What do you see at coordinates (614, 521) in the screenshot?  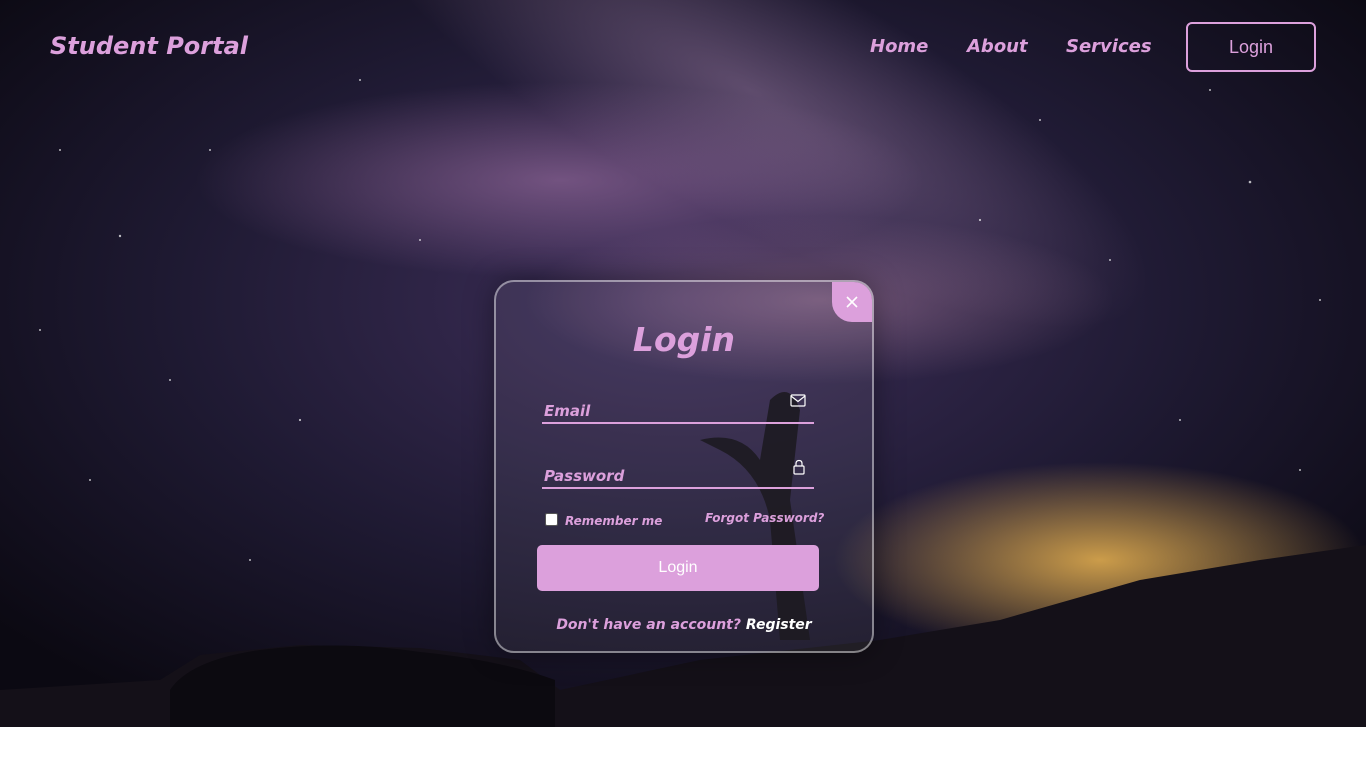 I see `remember-label: Remember me` at bounding box center [614, 521].